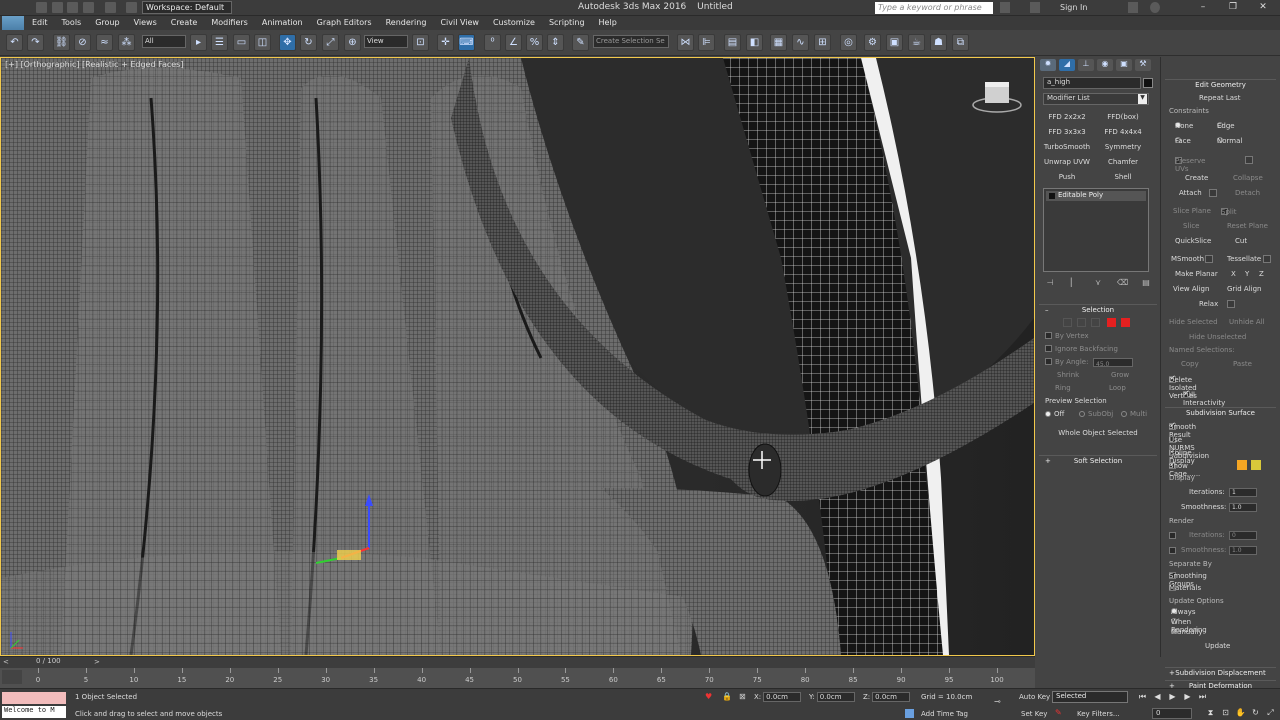 The height and width of the screenshot is (720, 1280). I want to click on modifier-ffd-3x3x3-button: FFD 3x3x3, so click(1067, 132).